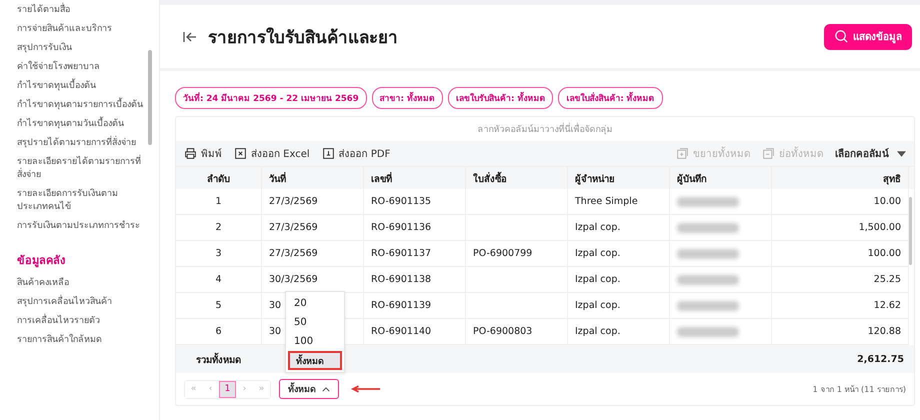  I want to click on table-cell: RO-6901136, so click(415, 227).